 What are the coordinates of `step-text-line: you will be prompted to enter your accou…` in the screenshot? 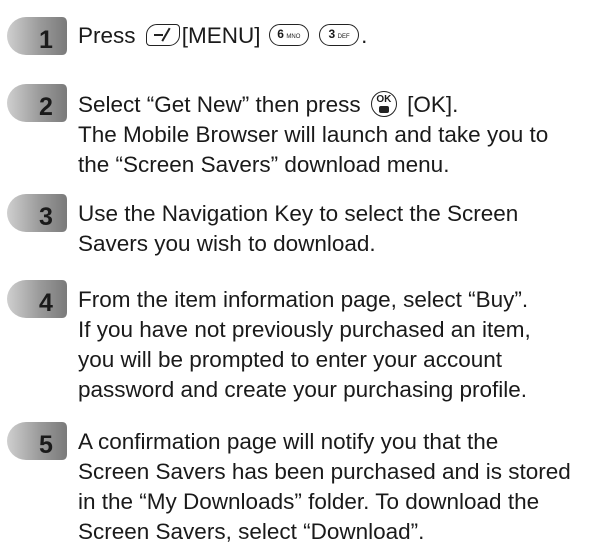 It's located at (290, 359).